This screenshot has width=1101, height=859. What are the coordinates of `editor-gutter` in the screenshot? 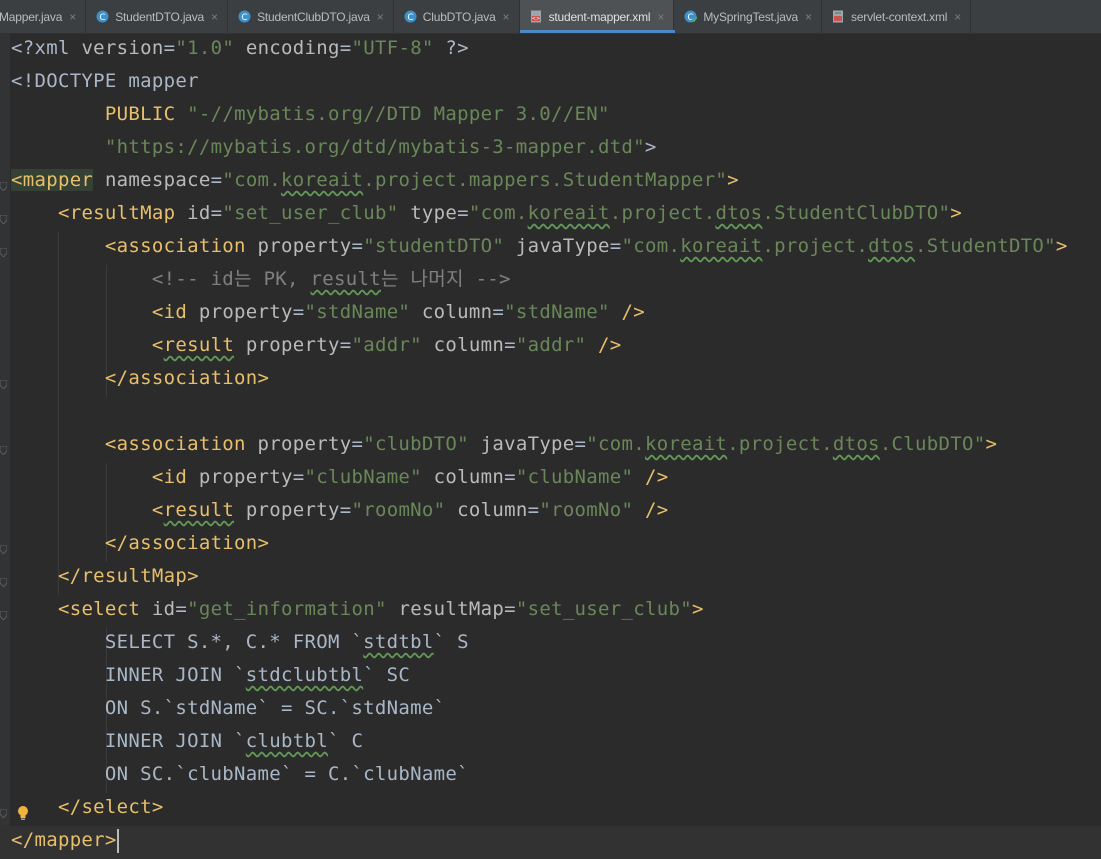 It's located at (5, 446).